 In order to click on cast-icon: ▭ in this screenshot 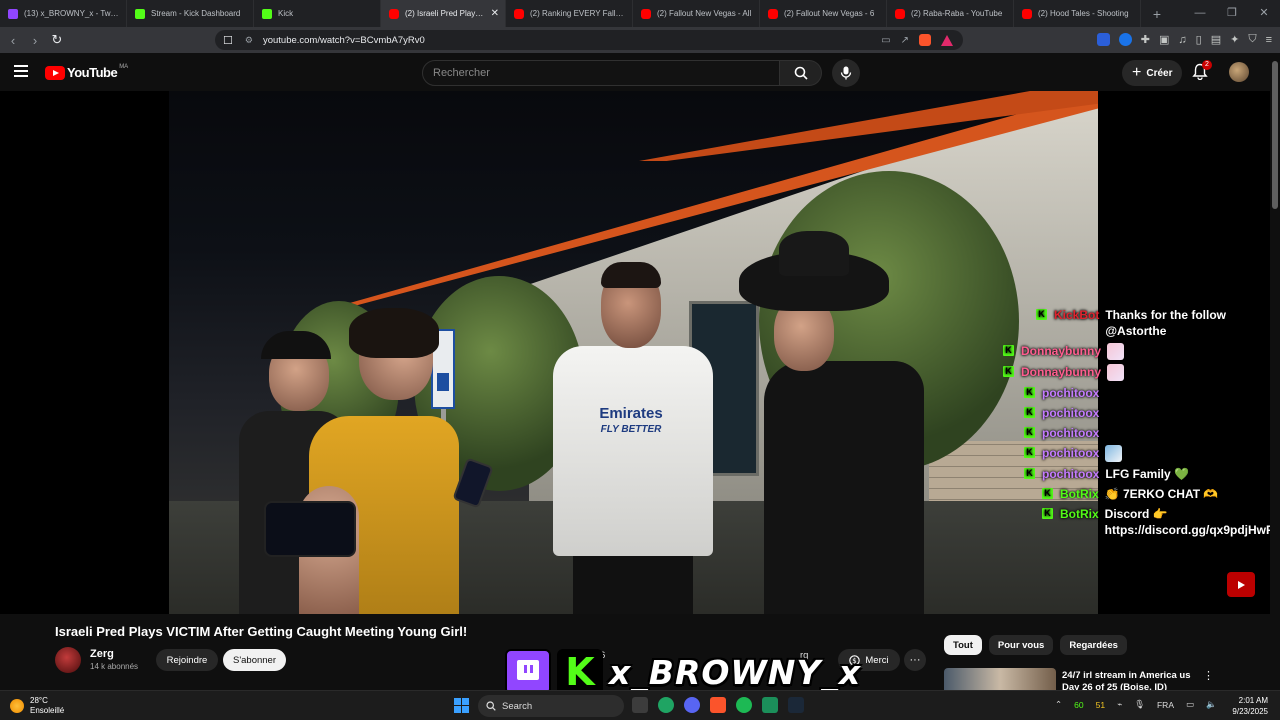, I will do `click(885, 40)`.